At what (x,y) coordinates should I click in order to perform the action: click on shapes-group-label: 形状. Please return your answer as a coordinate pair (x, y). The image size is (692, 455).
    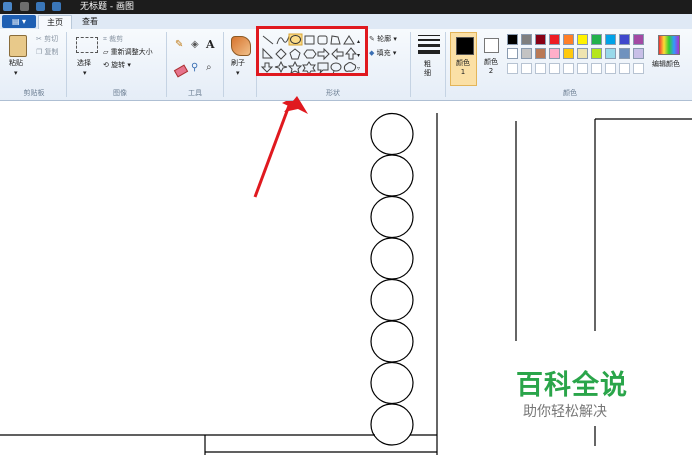
    Looking at the image, I should click on (333, 93).